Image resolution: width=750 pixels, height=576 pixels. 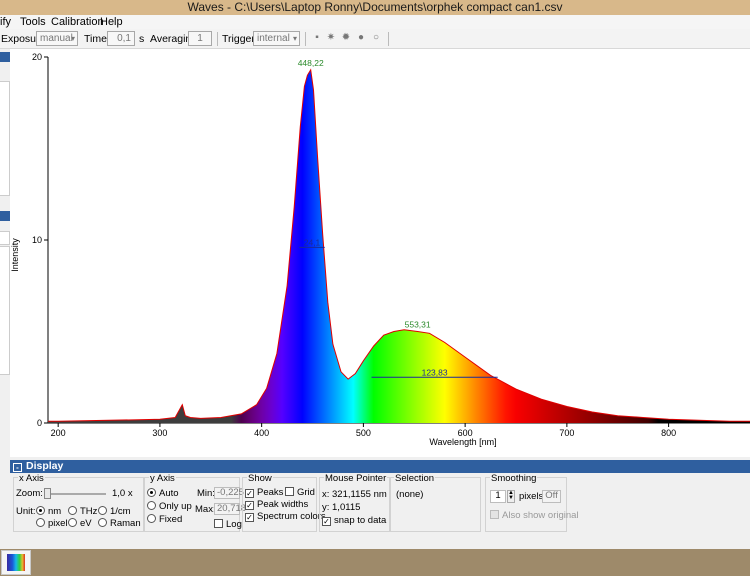 I want to click on y-axis-label: Intensity, so click(x=15, y=255).